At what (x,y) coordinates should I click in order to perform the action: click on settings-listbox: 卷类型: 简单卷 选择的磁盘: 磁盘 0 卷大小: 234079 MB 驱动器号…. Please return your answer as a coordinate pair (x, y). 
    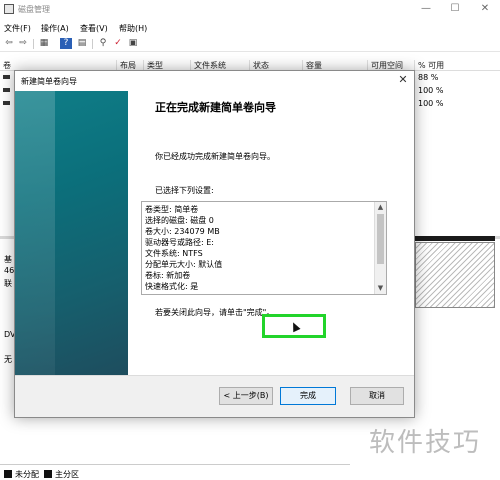
    Looking at the image, I should click on (264, 248).